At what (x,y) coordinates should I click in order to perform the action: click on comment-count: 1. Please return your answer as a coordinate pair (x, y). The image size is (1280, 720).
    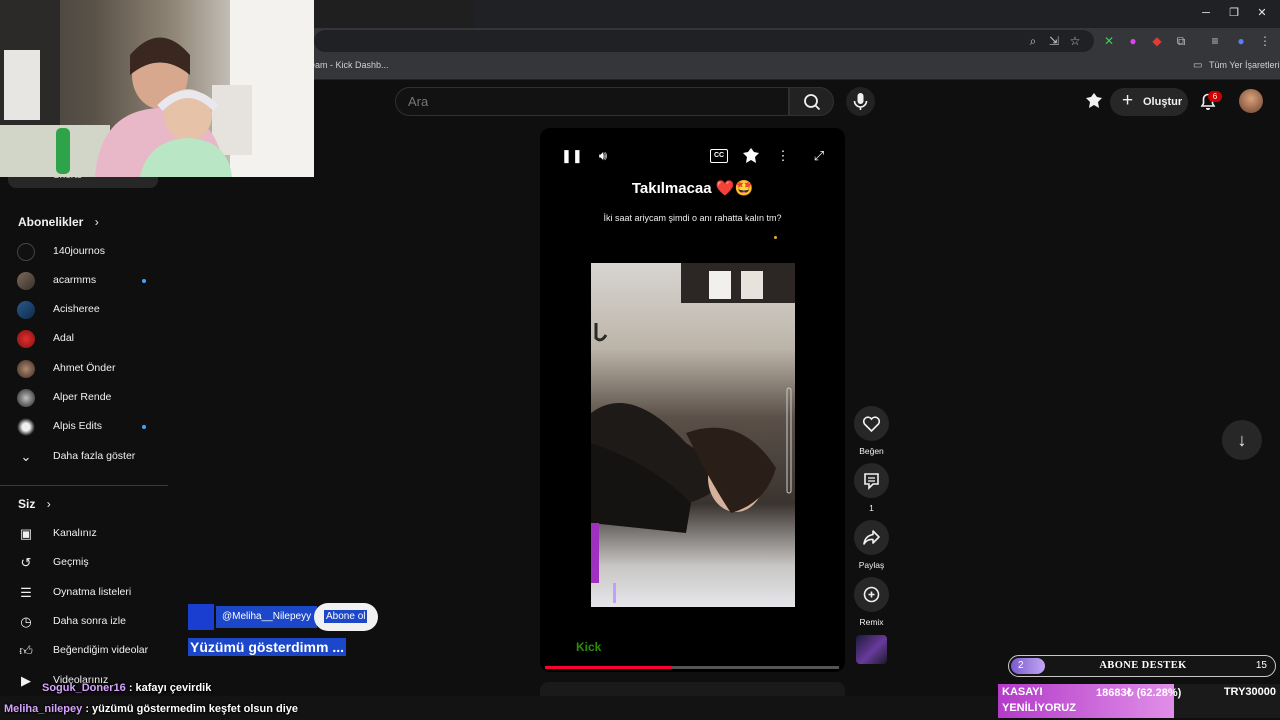
    Looking at the image, I should click on (871, 508).